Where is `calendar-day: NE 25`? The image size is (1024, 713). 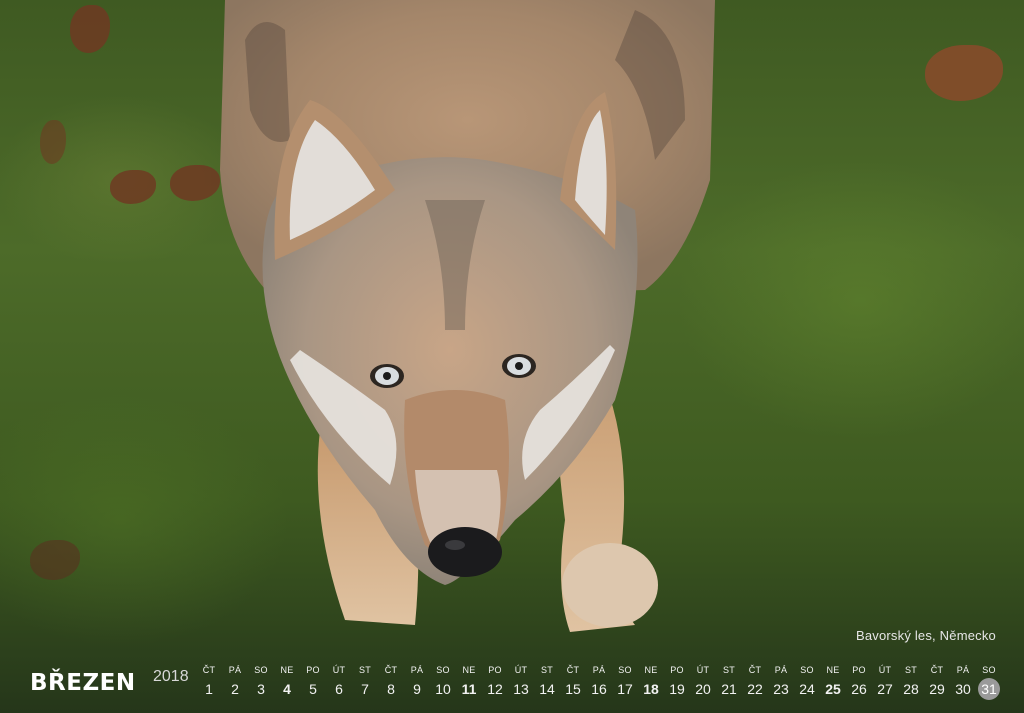
calendar-day: NE 25 is located at coordinates (833, 682).